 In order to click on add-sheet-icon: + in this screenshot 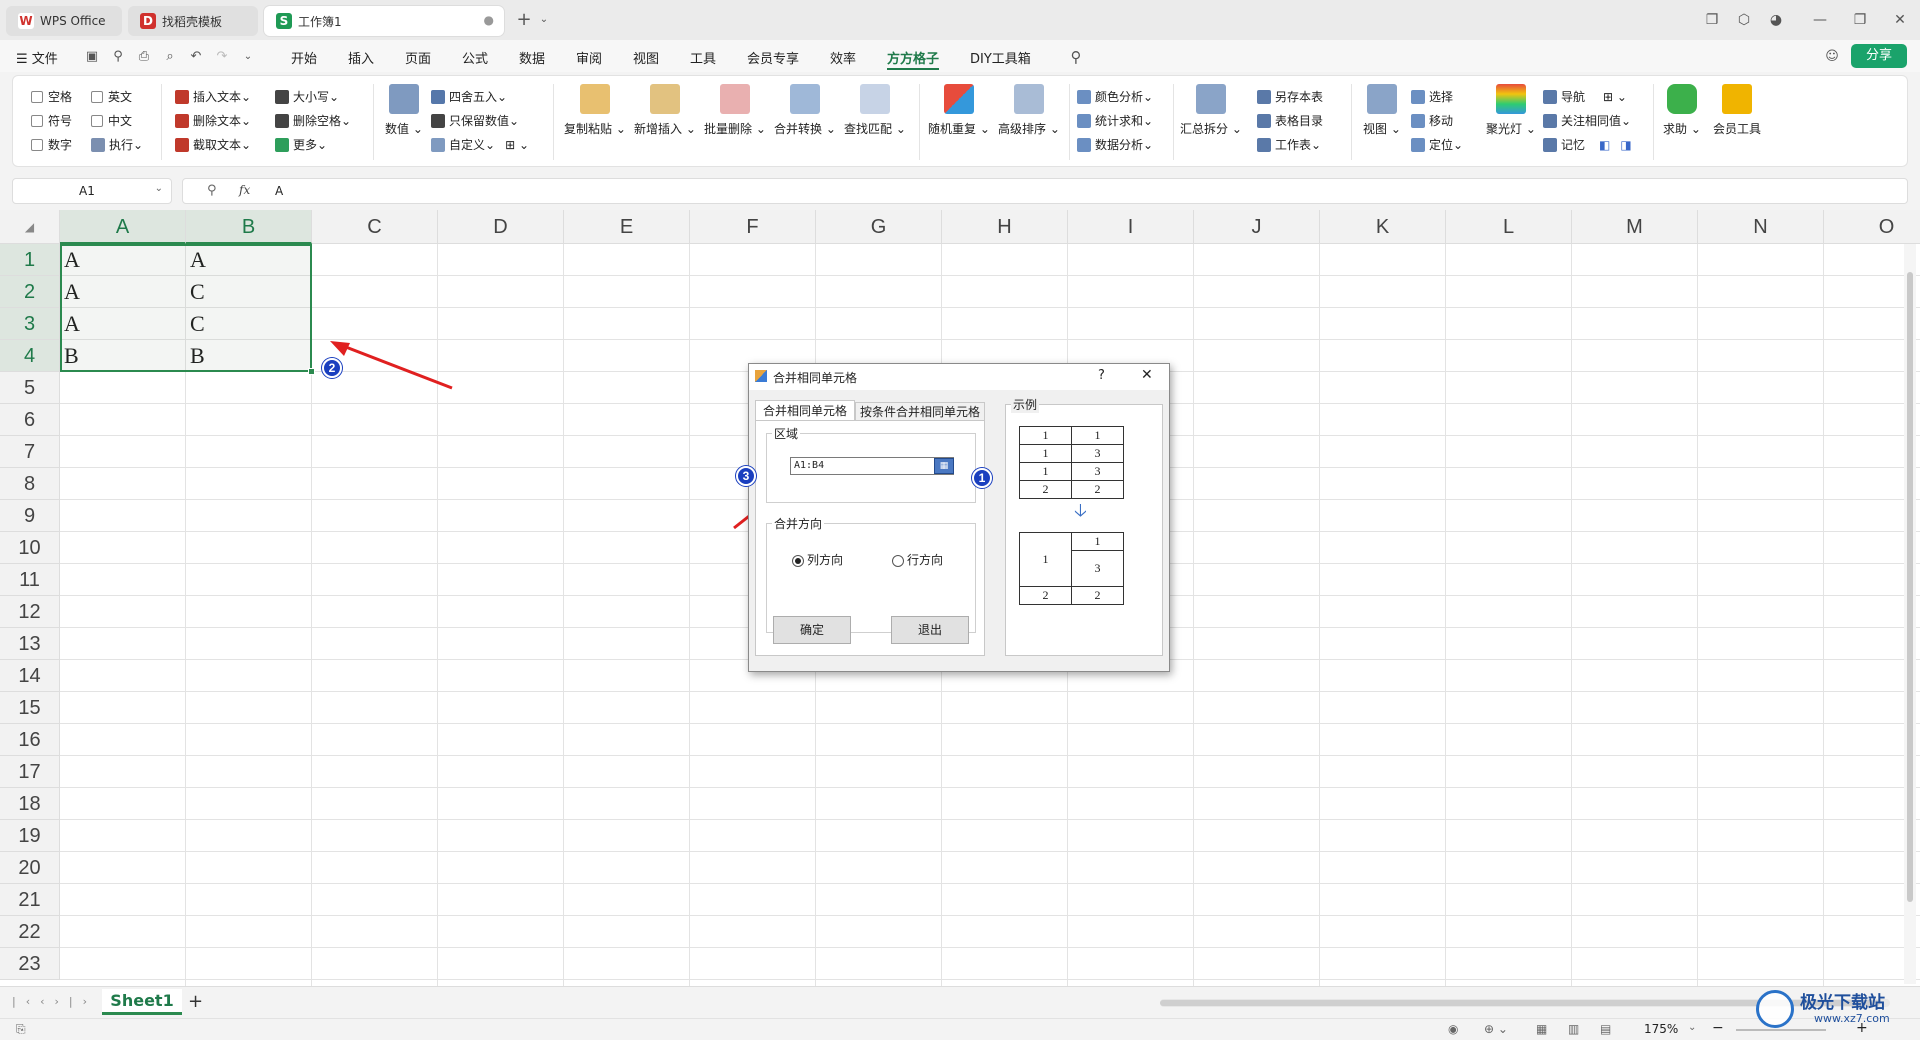, I will do `click(195, 1001)`.